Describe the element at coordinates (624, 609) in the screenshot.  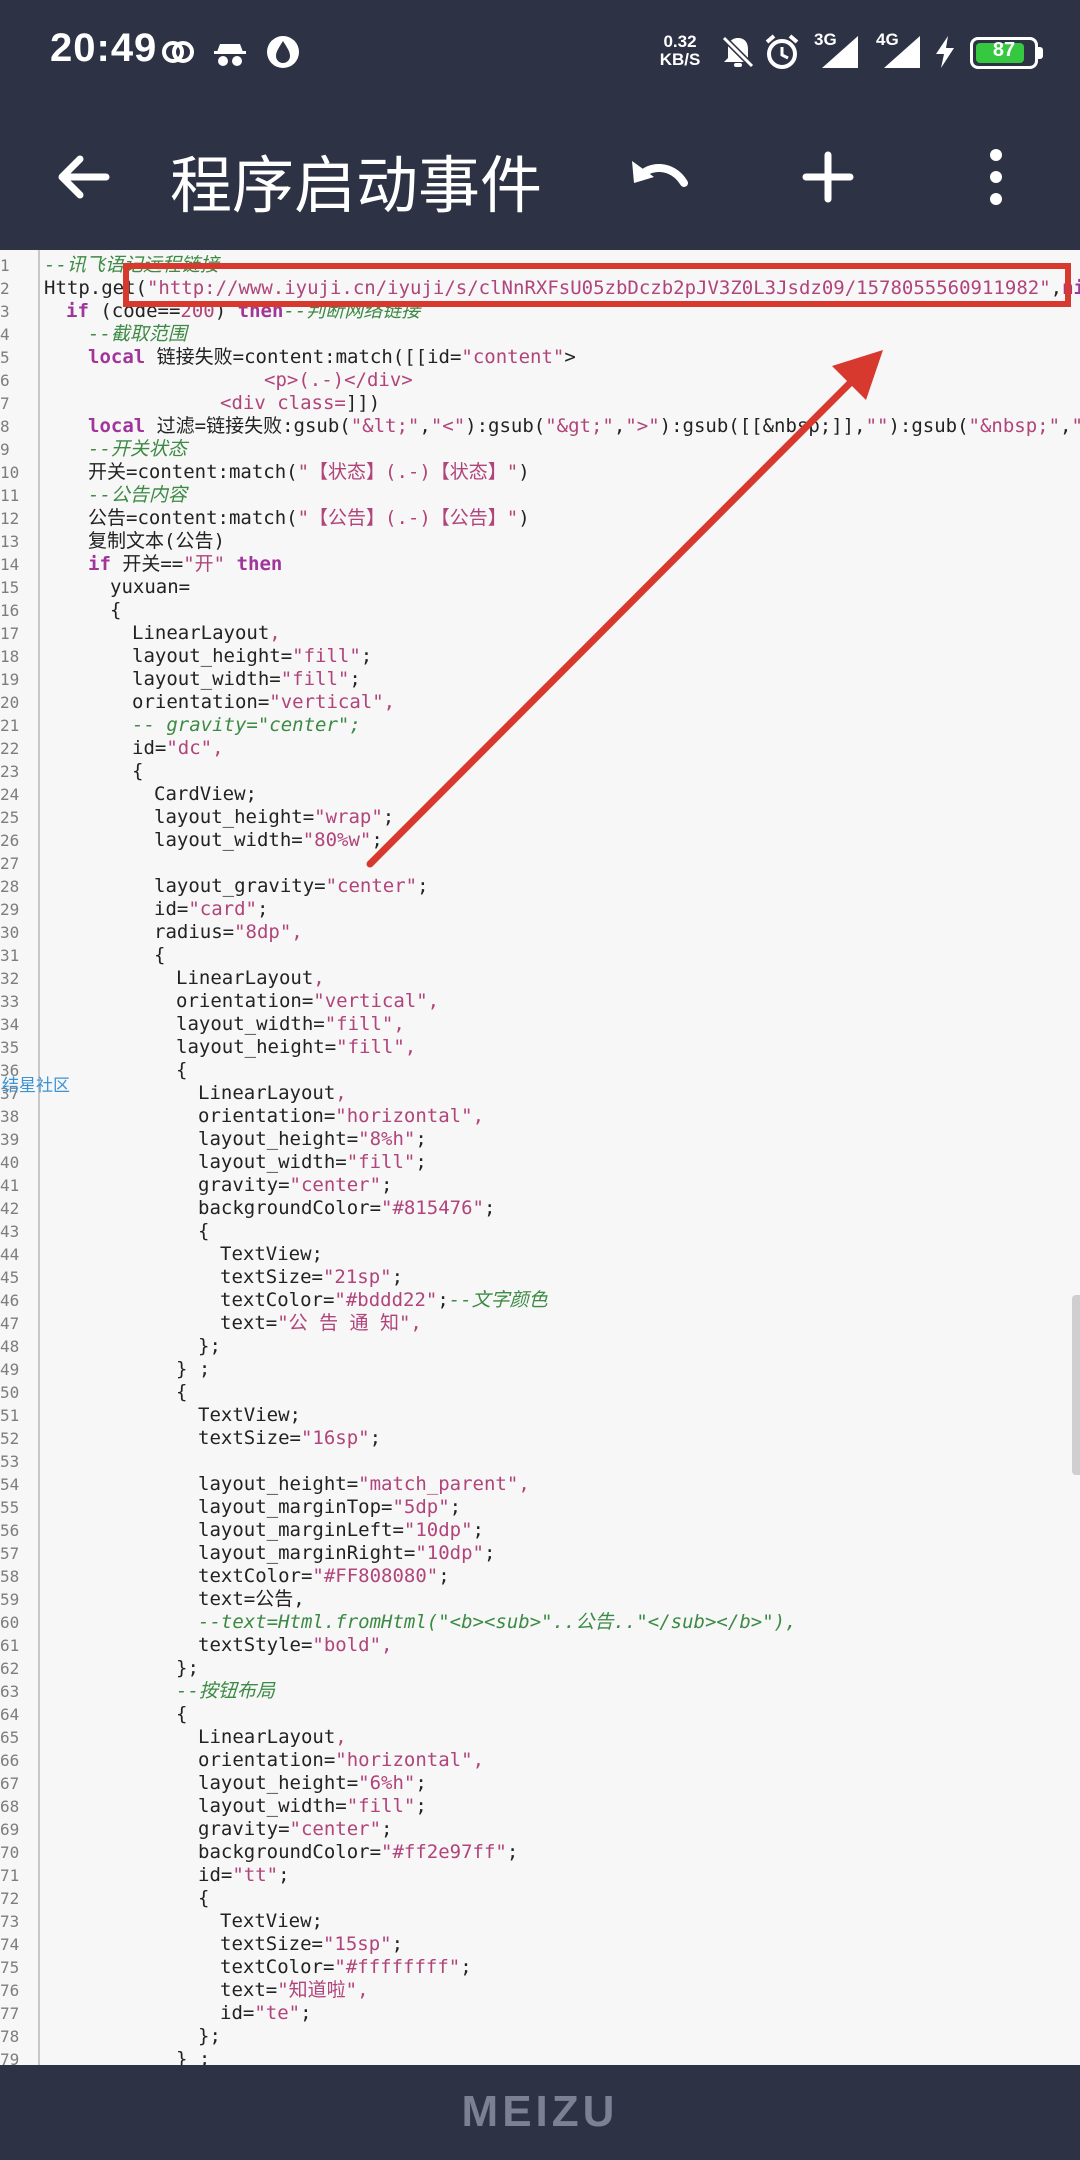
I see `annotation-arrow` at that location.